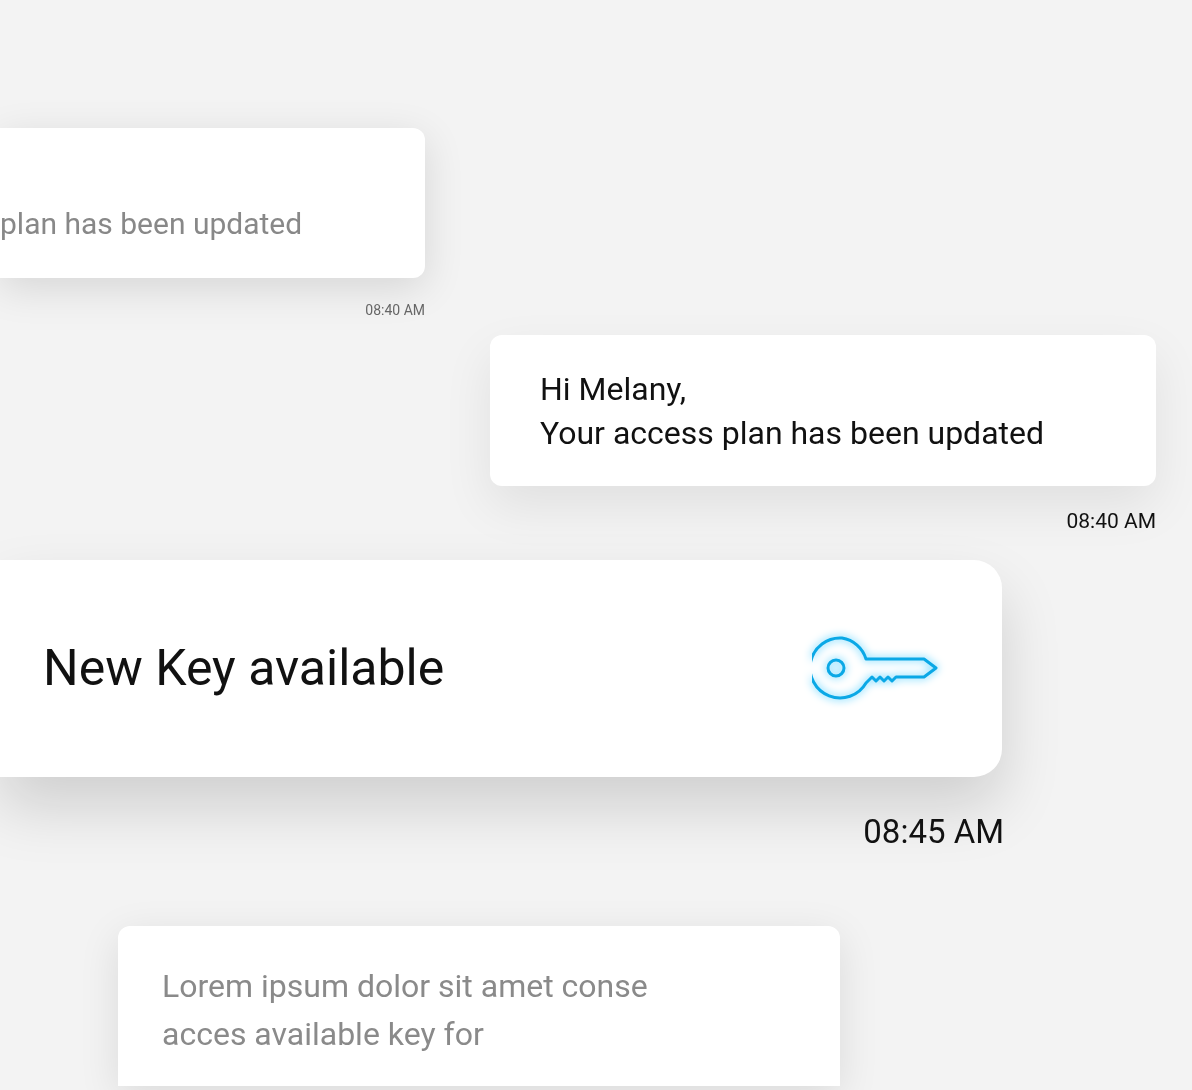  What do you see at coordinates (405, 986) in the screenshot?
I see `message-text: Lorem ipsum dolor sit amet conse` at bounding box center [405, 986].